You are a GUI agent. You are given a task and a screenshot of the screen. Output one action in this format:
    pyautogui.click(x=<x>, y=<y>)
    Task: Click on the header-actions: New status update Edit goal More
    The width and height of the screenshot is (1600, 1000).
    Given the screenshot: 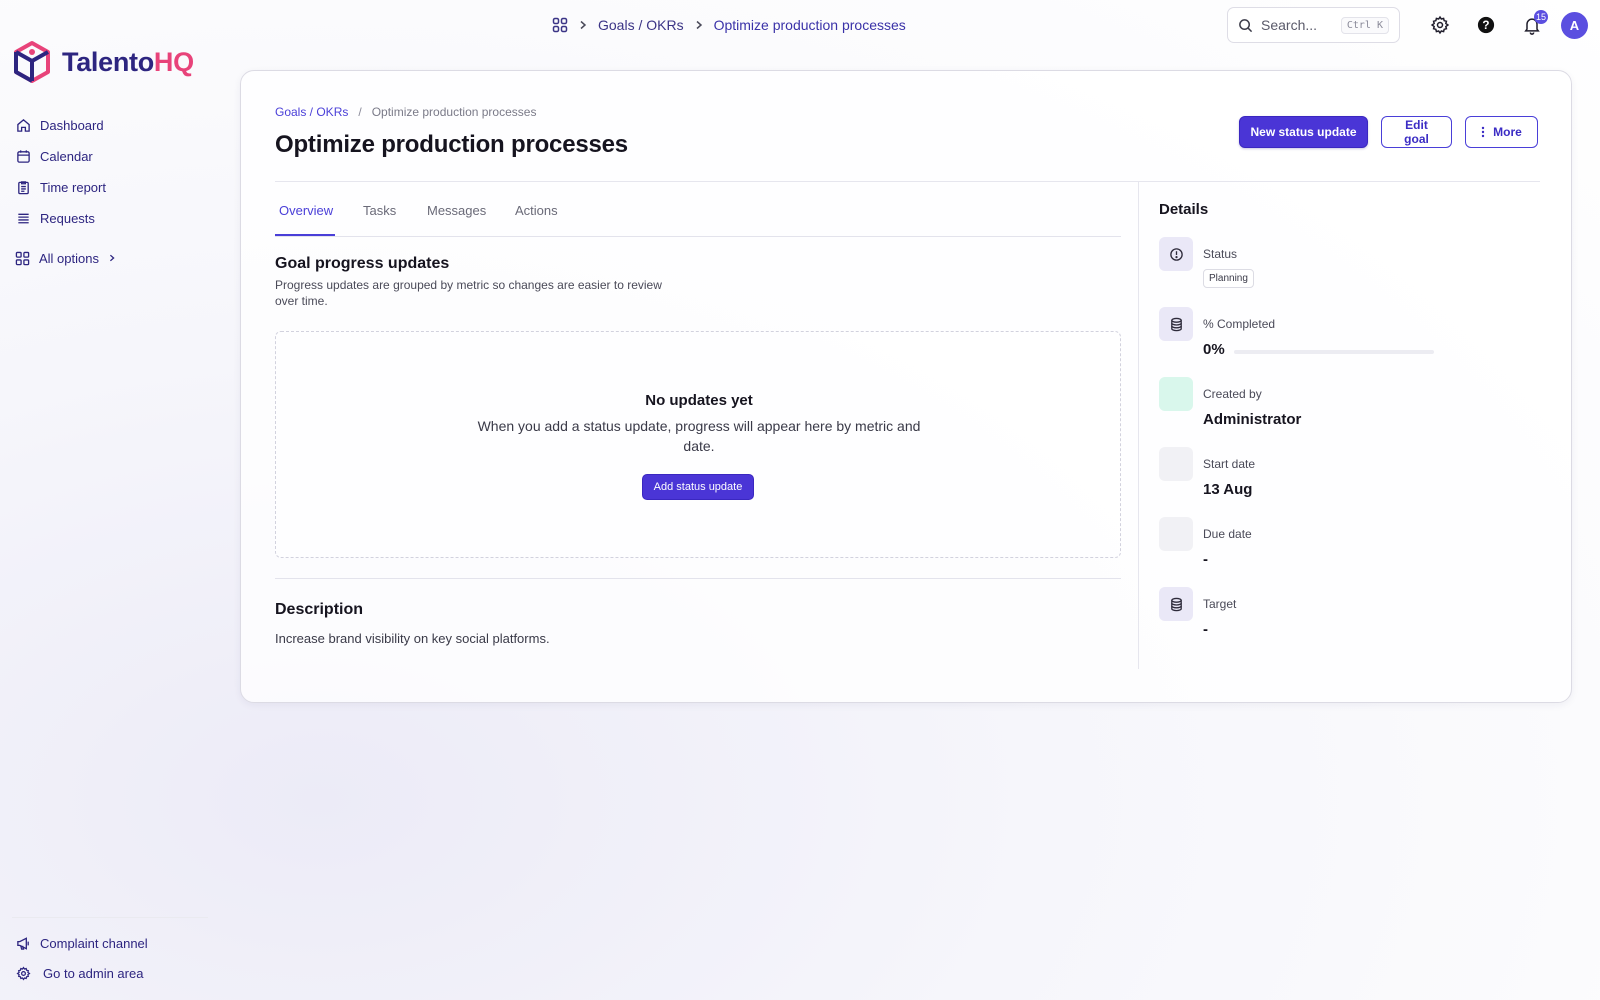 What is the action you would take?
    pyautogui.click(x=1388, y=132)
    